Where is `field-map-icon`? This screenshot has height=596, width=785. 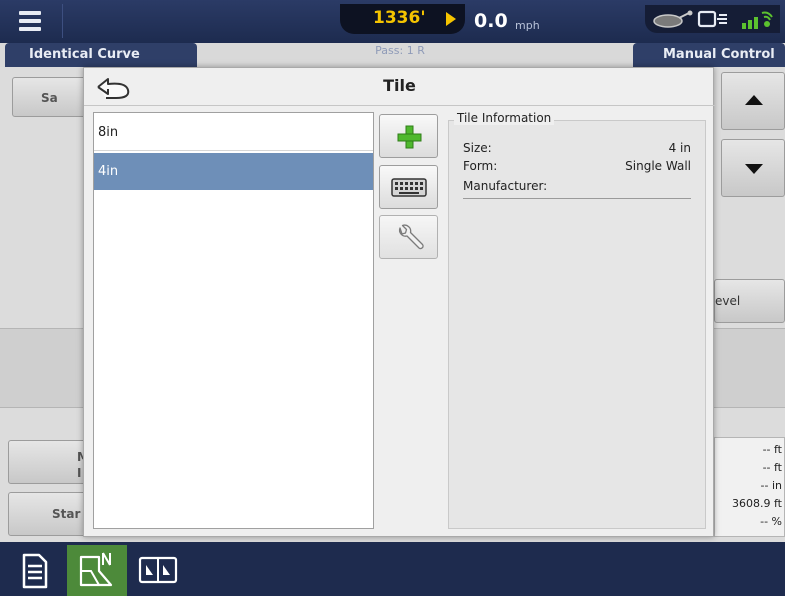 field-map-icon is located at coordinates (96, 569).